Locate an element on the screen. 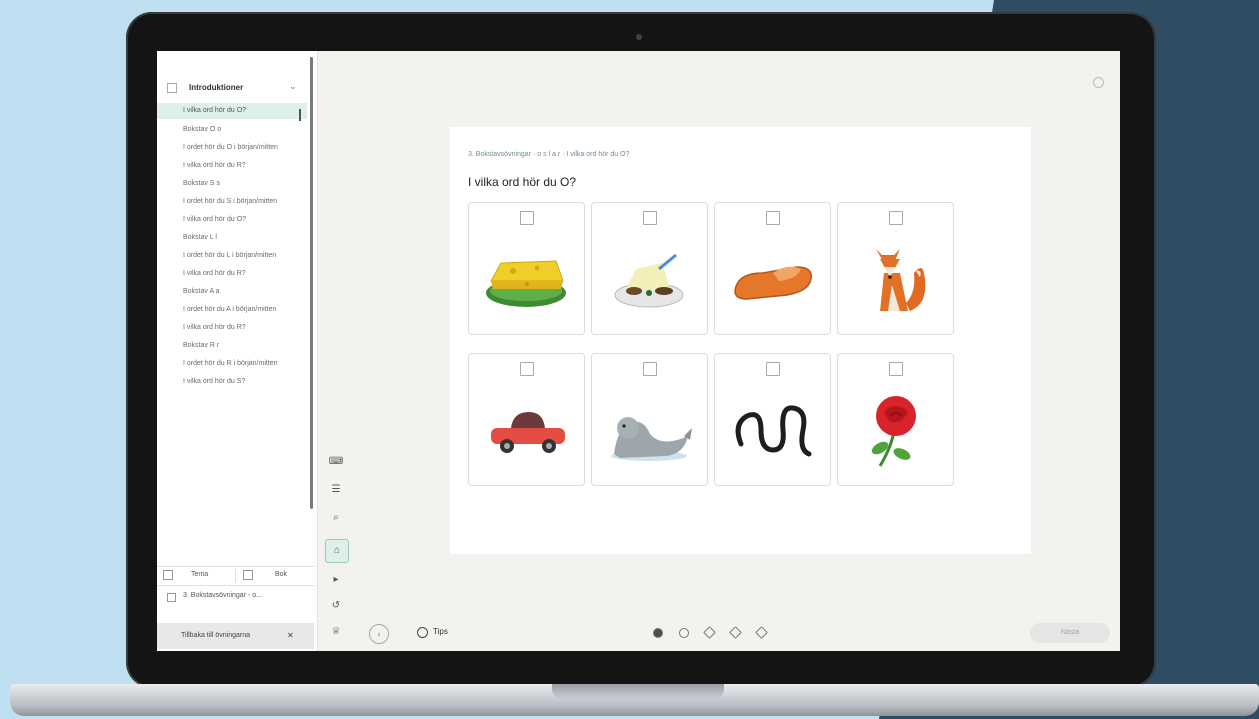  sidebar-header: Introduktioner ⌄ is located at coordinates (232, 88).